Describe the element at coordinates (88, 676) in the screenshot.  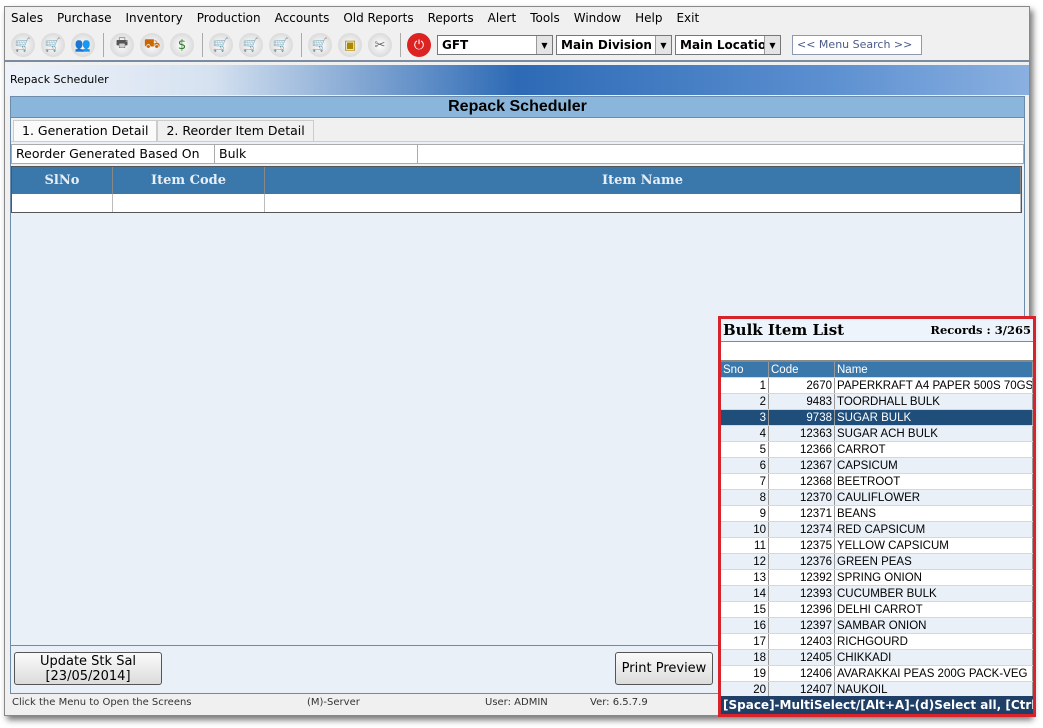
I see `update-date: [23/05/2014]` at that location.